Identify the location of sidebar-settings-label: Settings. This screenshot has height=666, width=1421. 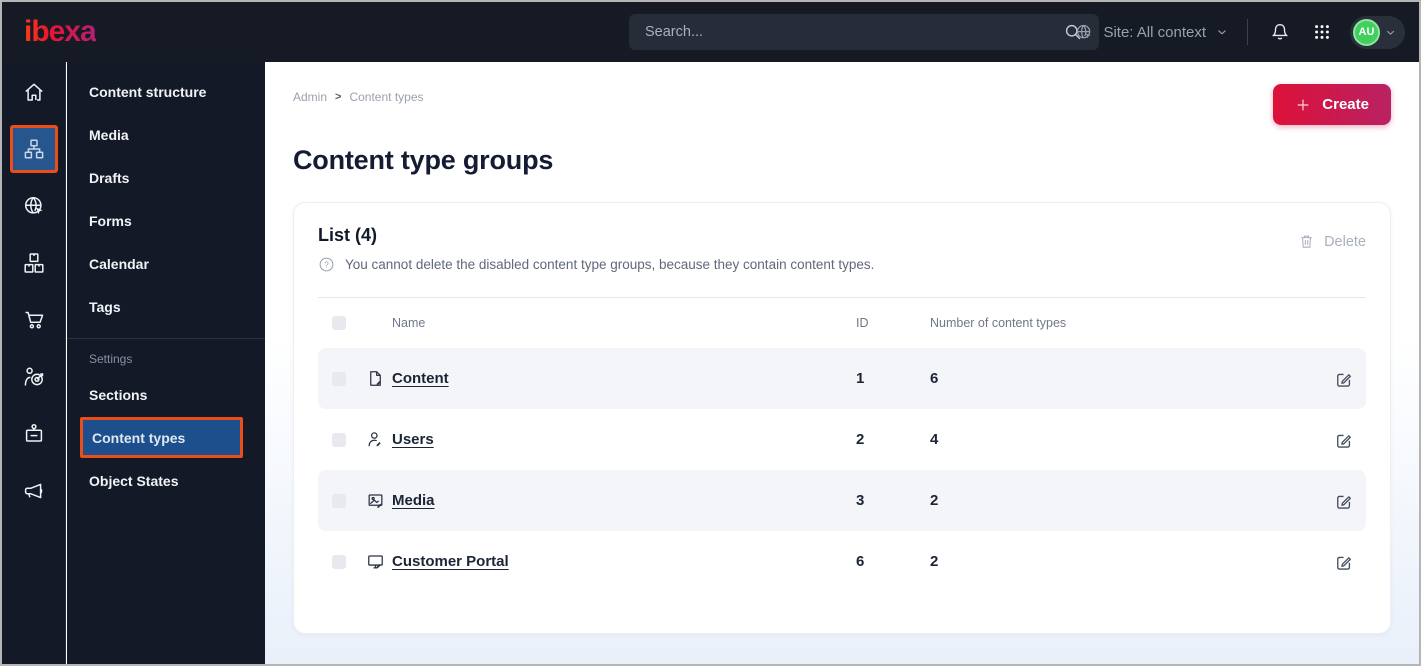
(111, 359).